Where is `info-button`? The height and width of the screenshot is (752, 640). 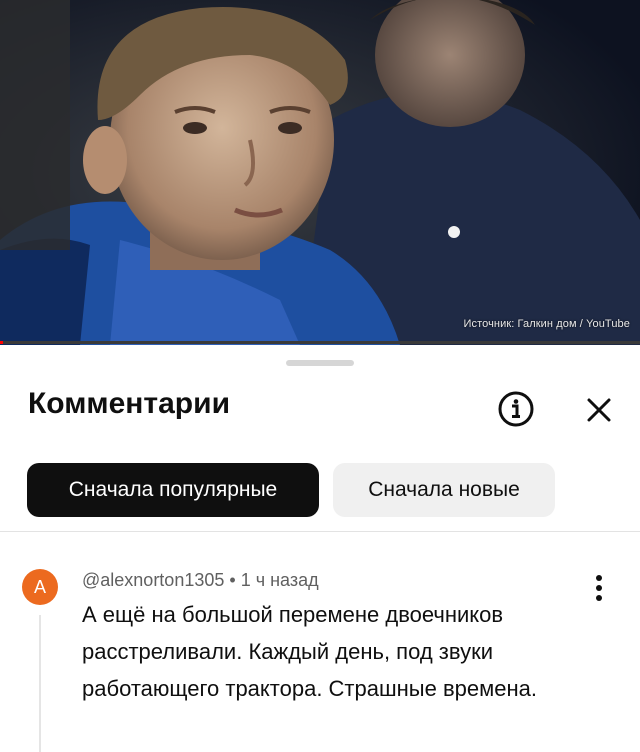
info-button is located at coordinates (516, 409).